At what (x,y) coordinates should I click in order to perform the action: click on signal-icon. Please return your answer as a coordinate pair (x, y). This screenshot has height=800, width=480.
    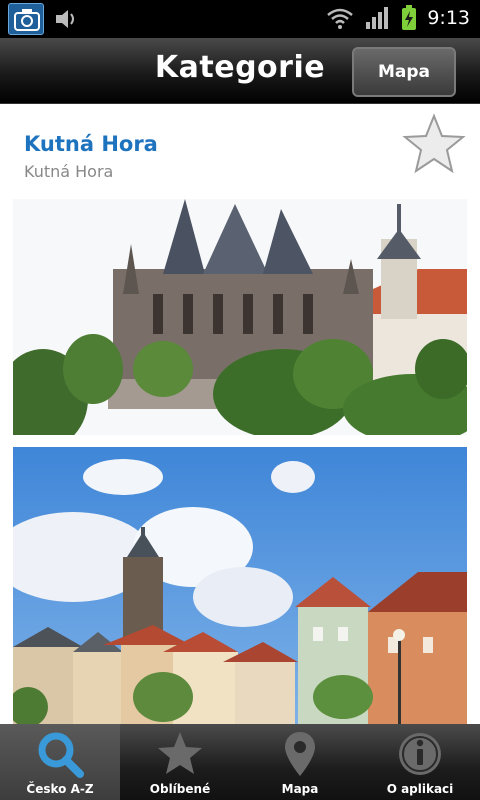
    Looking at the image, I should click on (377, 18).